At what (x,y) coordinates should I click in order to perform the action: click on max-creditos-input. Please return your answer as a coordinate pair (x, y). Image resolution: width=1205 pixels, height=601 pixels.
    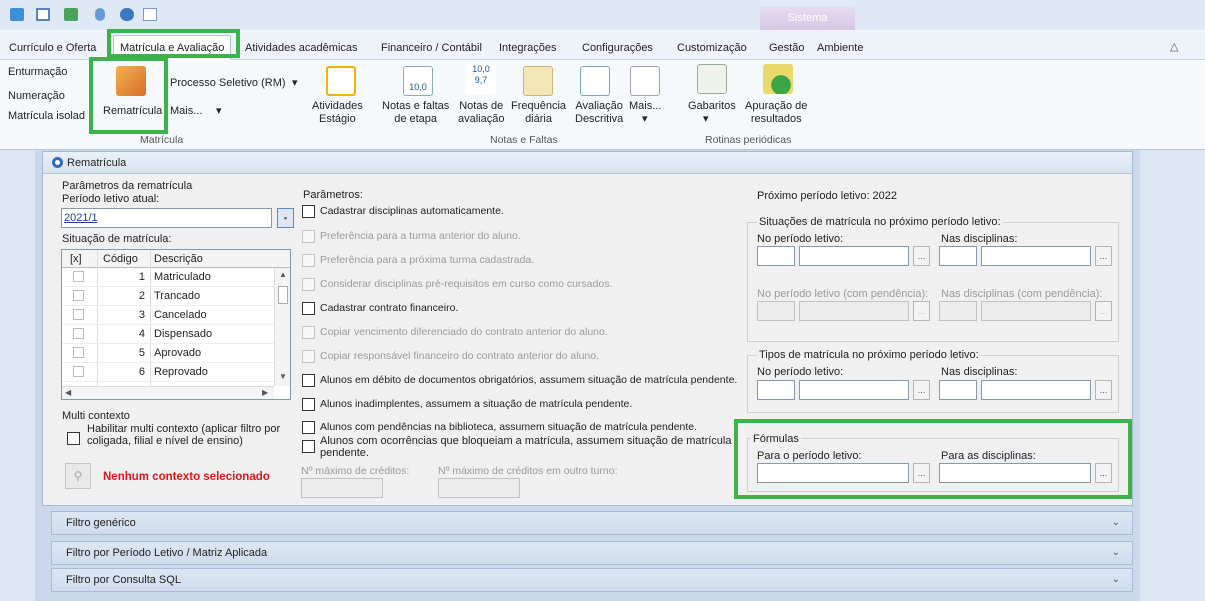
    Looking at the image, I should click on (342, 488).